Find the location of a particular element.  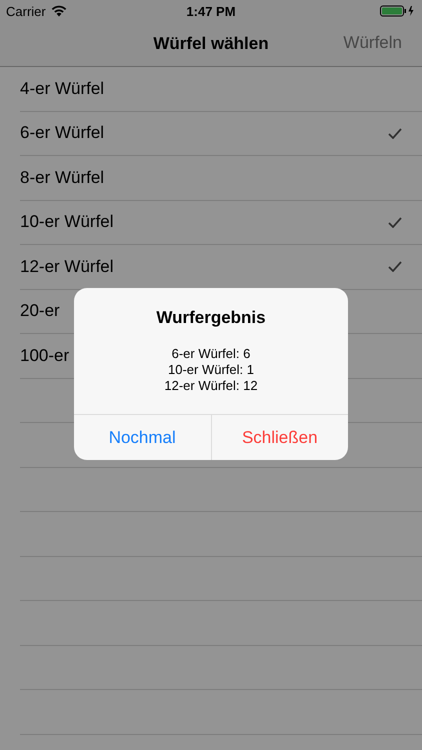

dice-label: 20-er is located at coordinates (40, 311).